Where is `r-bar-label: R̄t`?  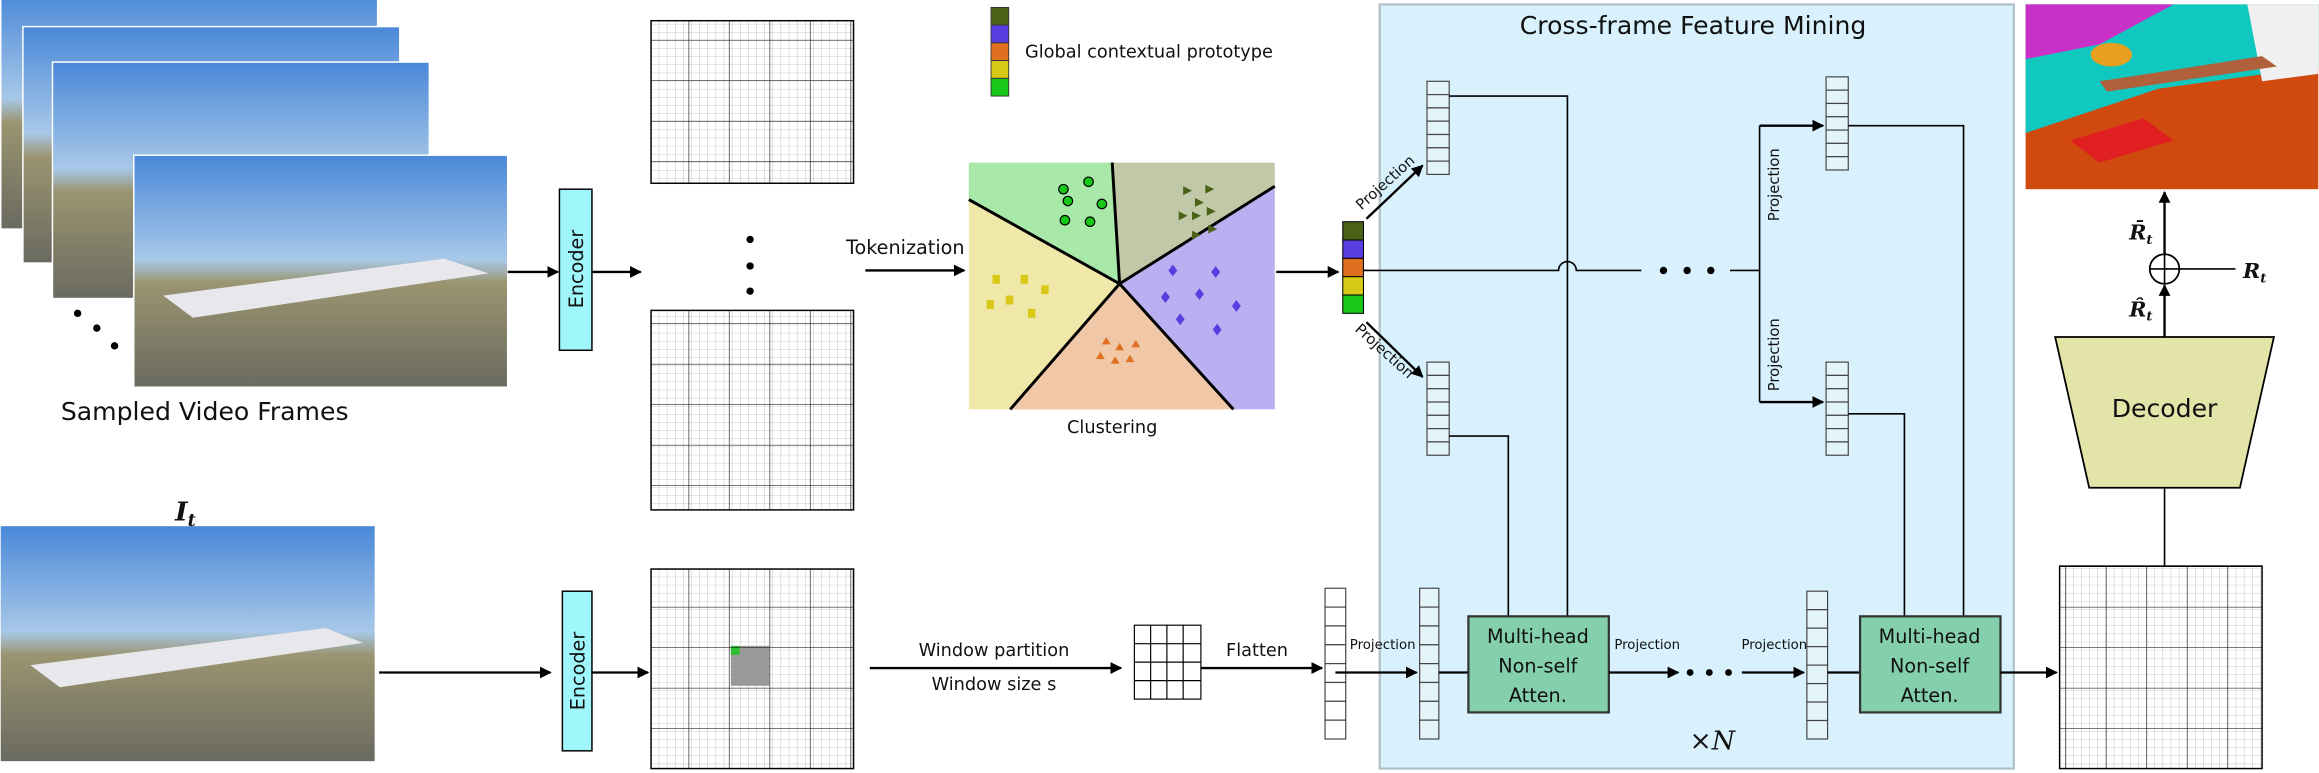
r-bar-label: R̄t is located at coordinates (2140, 234).